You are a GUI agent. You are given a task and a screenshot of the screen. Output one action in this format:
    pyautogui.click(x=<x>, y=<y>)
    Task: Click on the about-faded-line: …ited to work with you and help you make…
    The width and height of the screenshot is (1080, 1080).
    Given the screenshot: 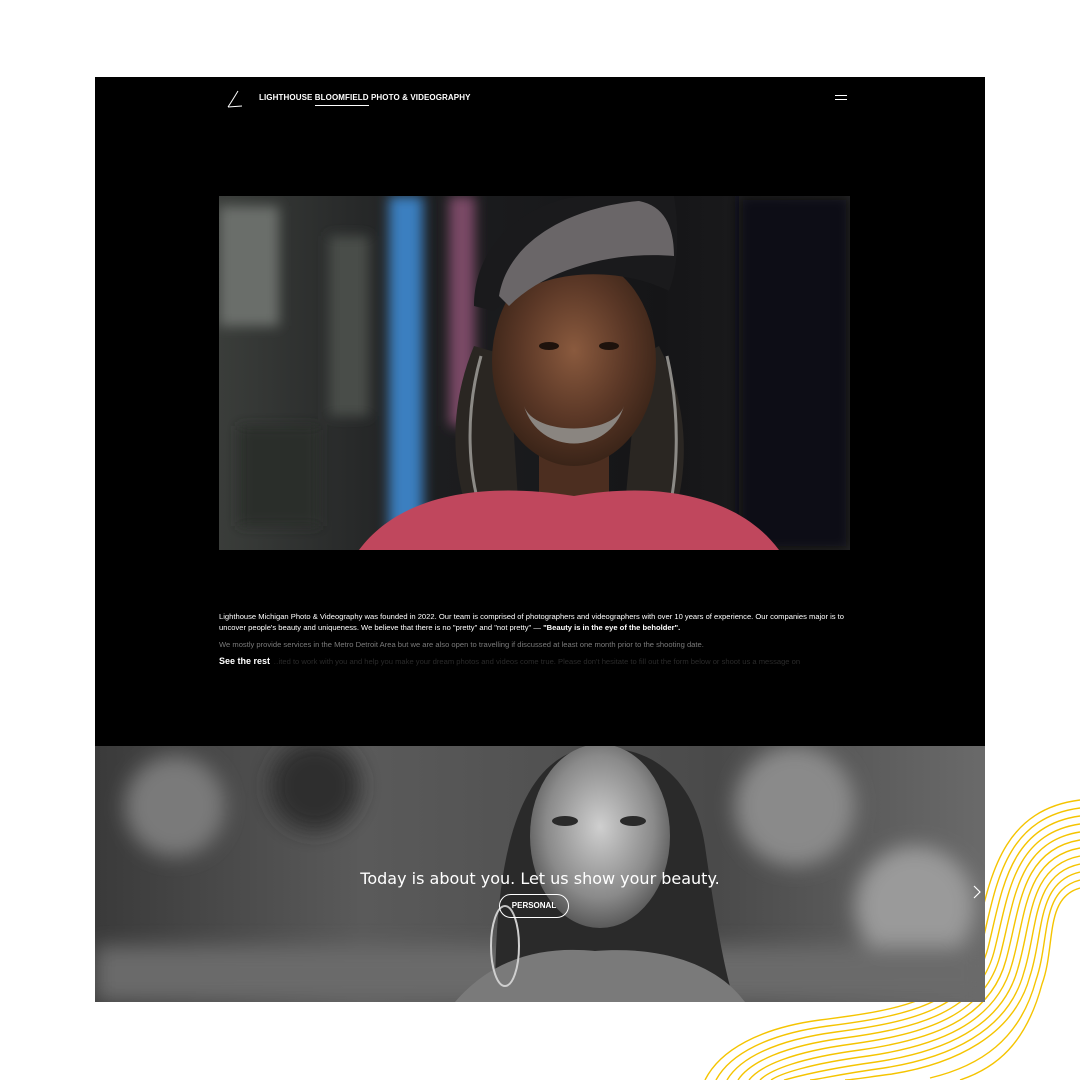 What is the action you would take?
    pyautogui.click(x=534, y=662)
    